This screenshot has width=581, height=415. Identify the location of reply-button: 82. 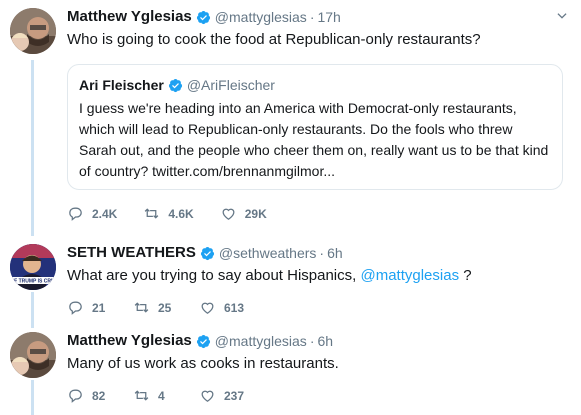
(87, 395).